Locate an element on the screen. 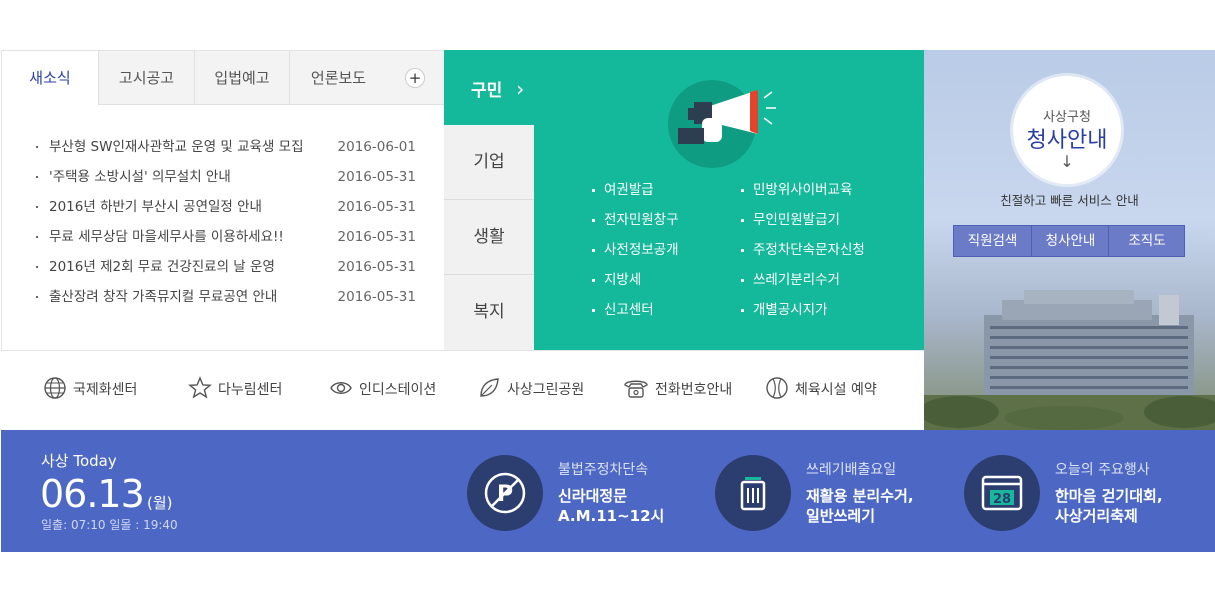 The width and height of the screenshot is (1215, 616). news-tabs: 새소식 고시공고 입법예고 언론보도 + is located at coordinates (223, 78).